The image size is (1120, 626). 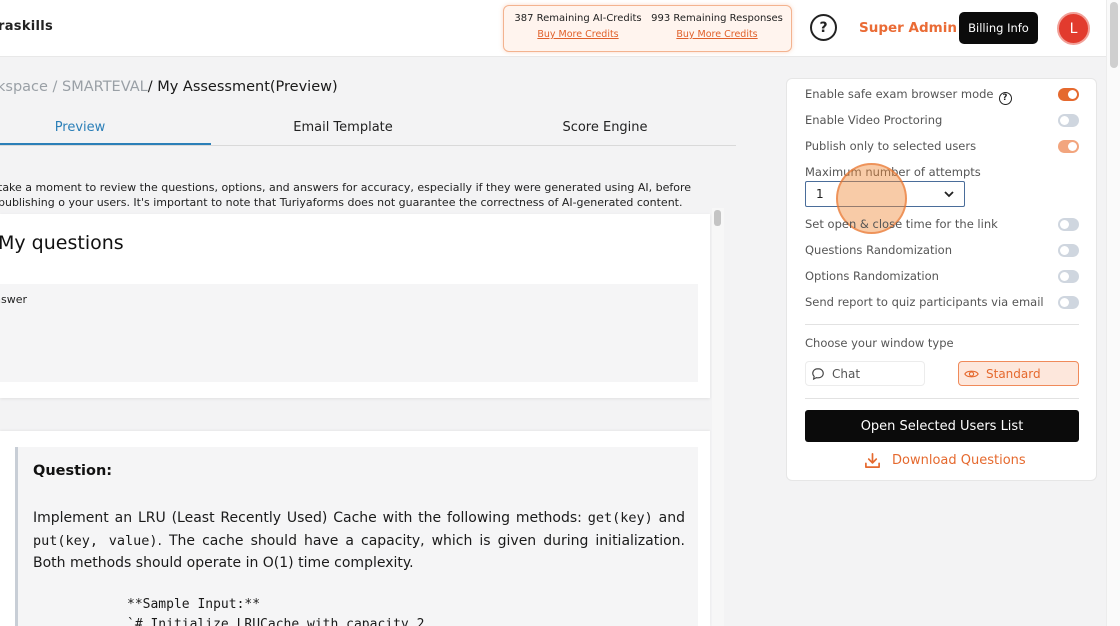 What do you see at coordinates (349, 333) in the screenshot?
I see `answer-box` at bounding box center [349, 333].